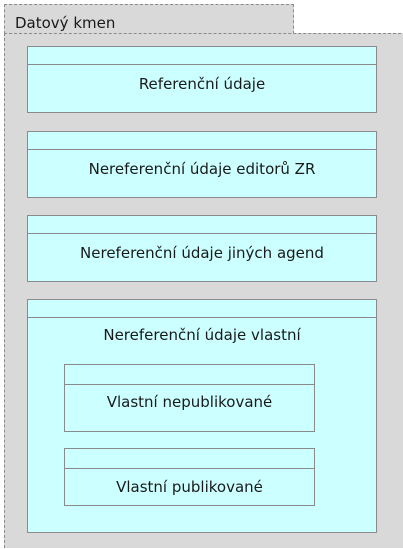  I want to click on box-label: Vlastní publikované, so click(189, 487).